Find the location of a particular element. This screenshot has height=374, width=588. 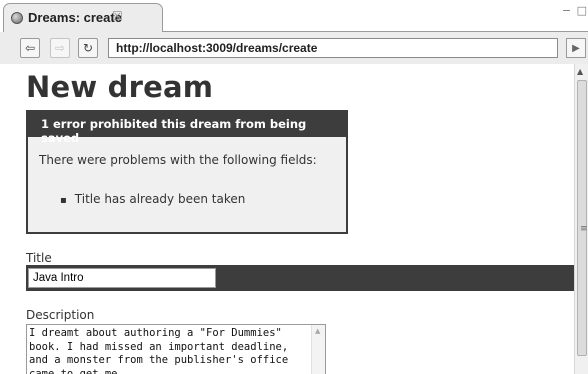

page-title: New dream is located at coordinates (120, 87).